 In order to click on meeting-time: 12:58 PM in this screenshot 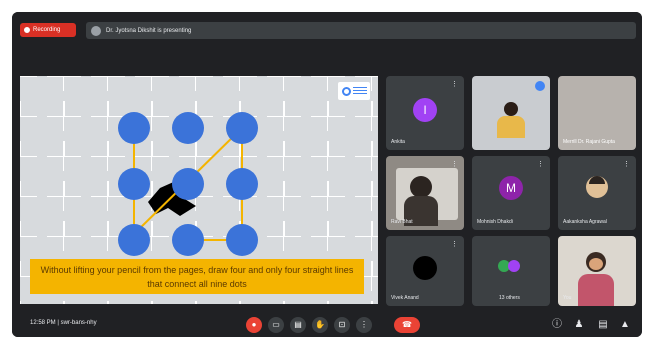, I will do `click(43, 323)`.